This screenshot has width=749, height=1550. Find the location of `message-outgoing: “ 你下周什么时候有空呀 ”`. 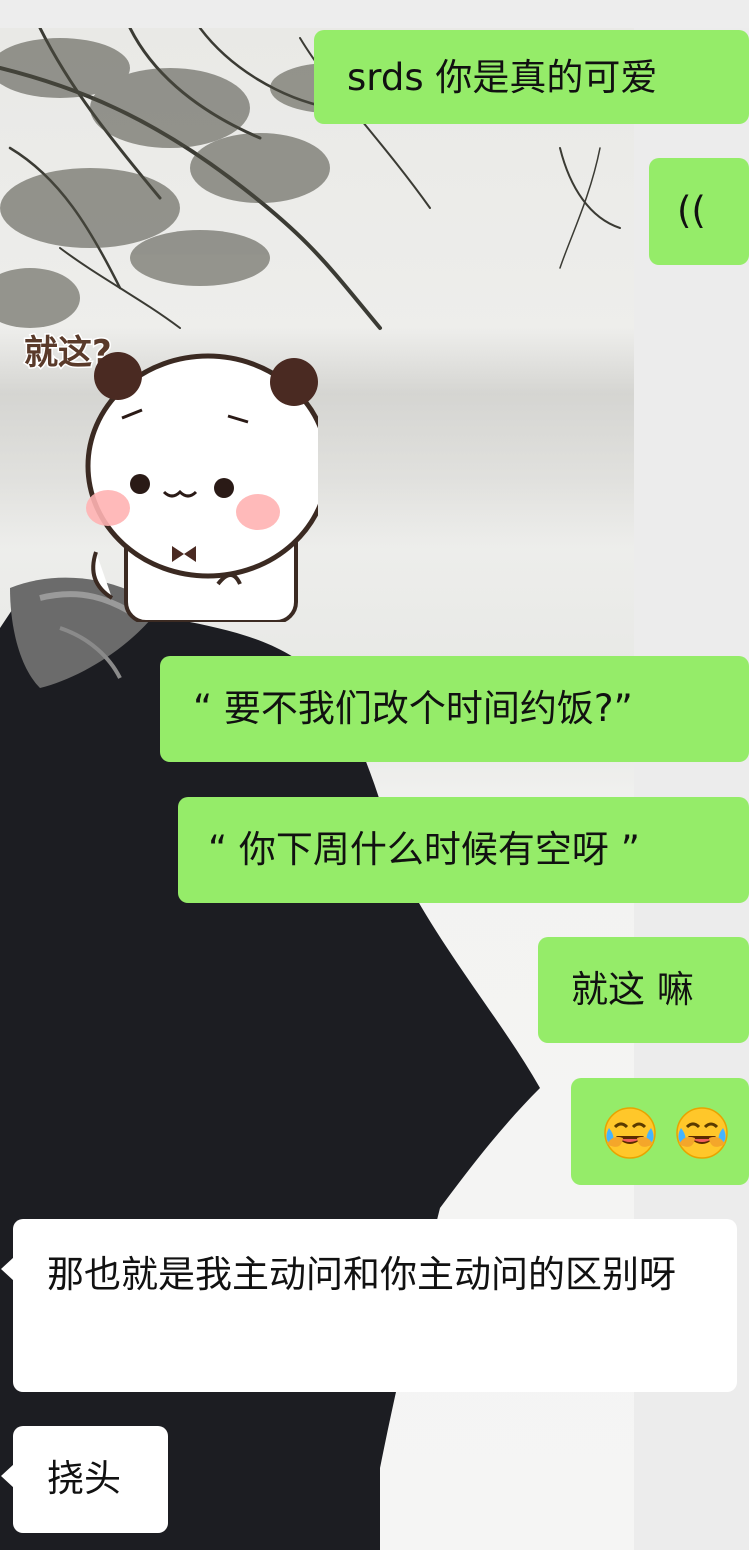

message-outgoing: “ 你下周什么时候有空呀 ” is located at coordinates (463, 850).